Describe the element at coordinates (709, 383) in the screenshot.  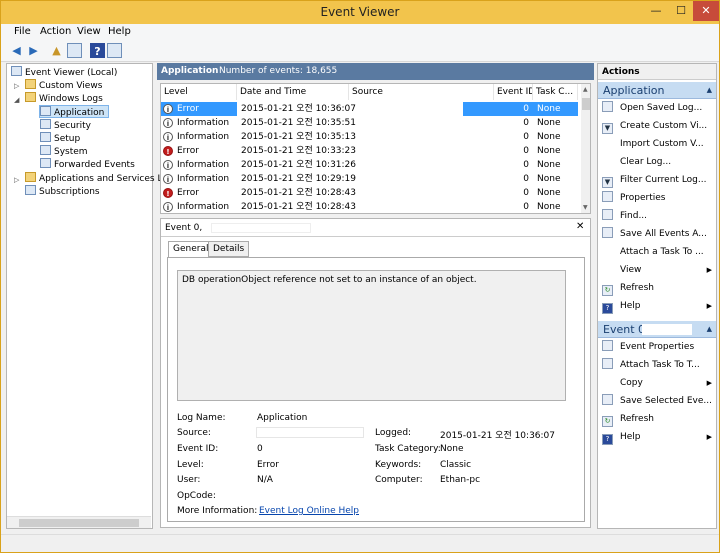
I see `submenu-arrow-icon: ▶` at that location.